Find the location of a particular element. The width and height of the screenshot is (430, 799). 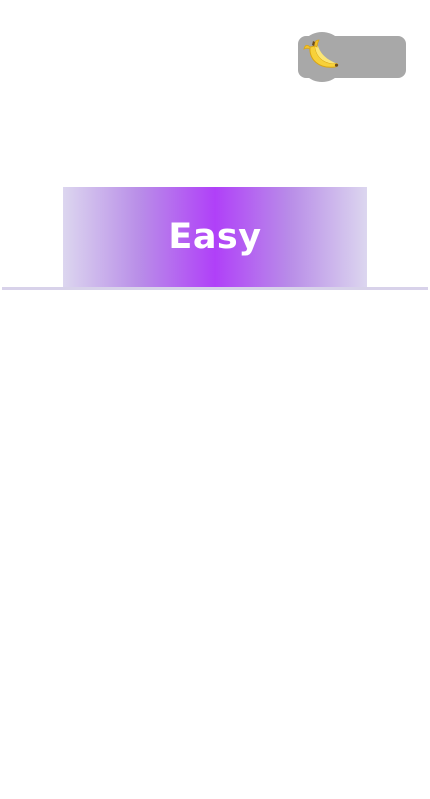

currency-icon-badge is located at coordinates (322, 57).